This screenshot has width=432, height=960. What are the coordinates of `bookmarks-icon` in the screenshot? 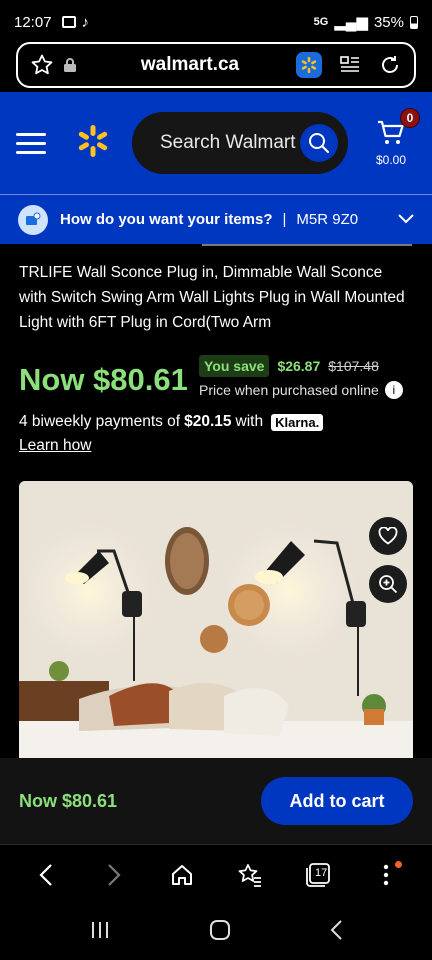 It's located at (250, 875).